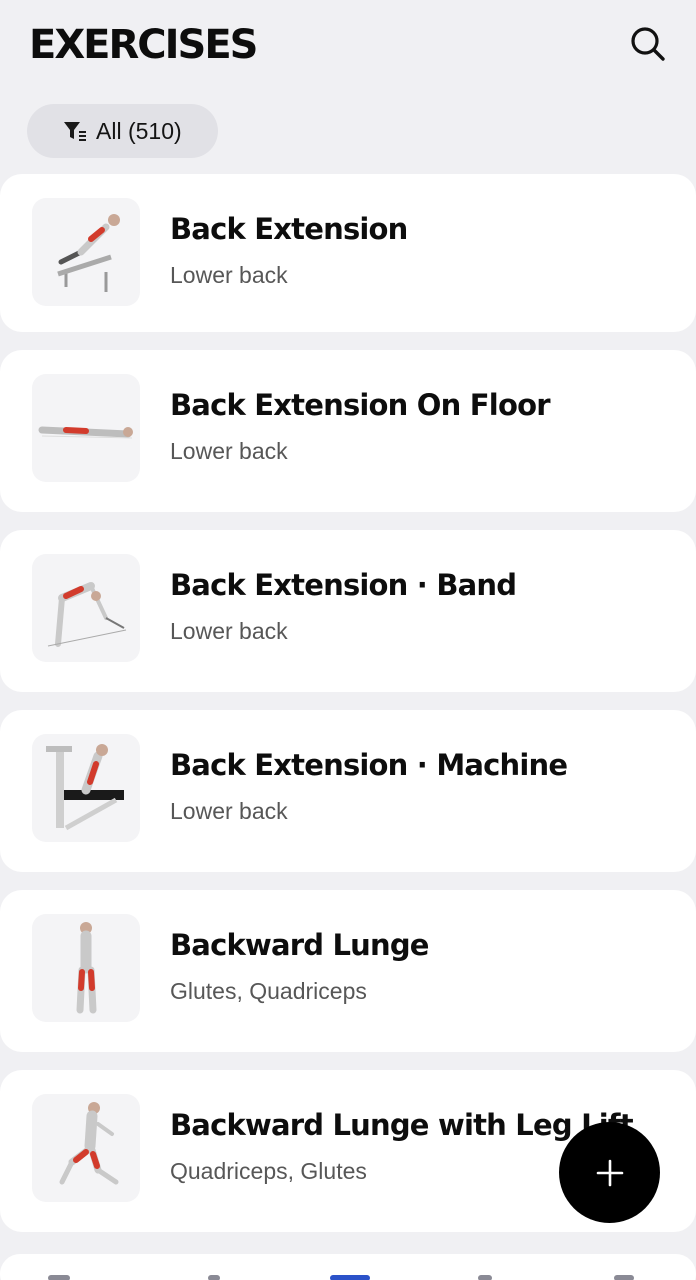  What do you see at coordinates (85, 432) in the screenshot?
I see `floor-extension-figure-icon` at bounding box center [85, 432].